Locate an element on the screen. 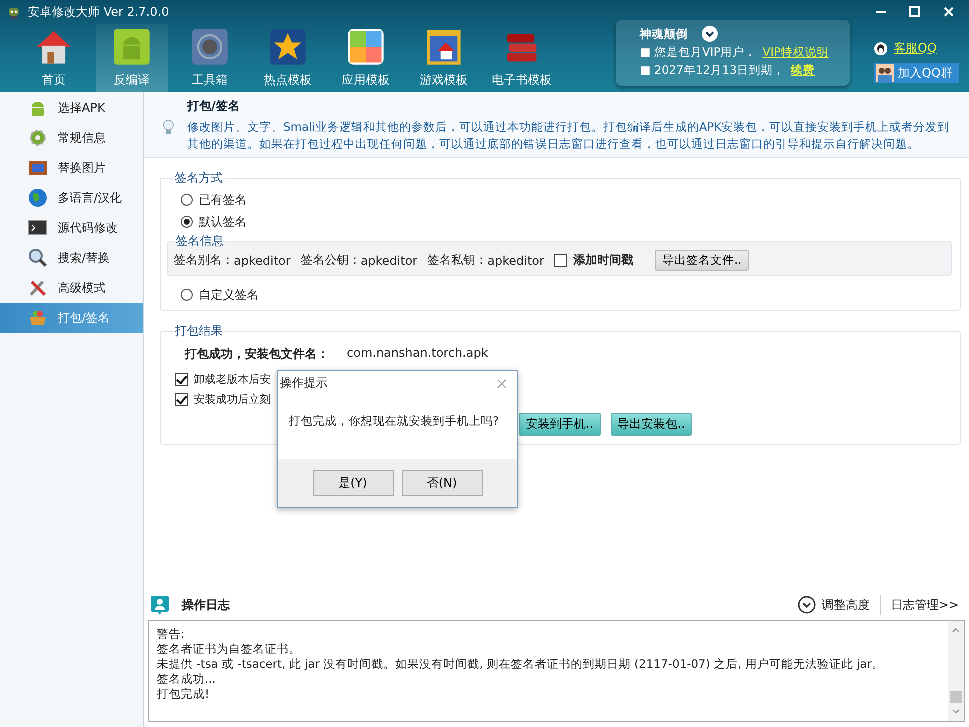 The height and width of the screenshot is (727, 969). log-line: 打包完成! is located at coordinates (184, 694).